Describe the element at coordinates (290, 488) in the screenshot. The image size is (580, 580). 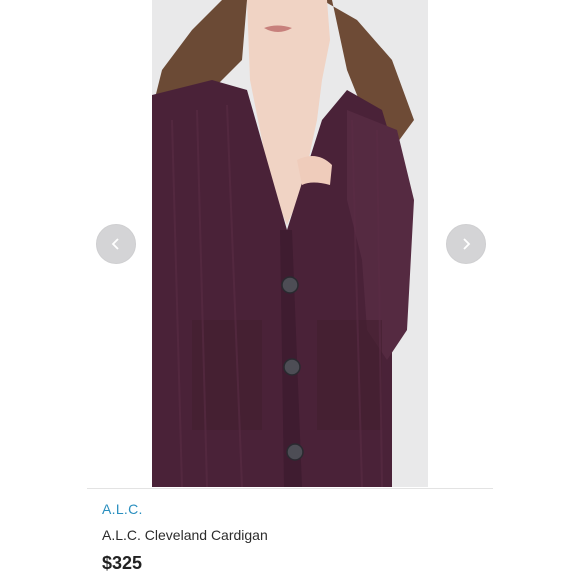
I see `divider` at that location.